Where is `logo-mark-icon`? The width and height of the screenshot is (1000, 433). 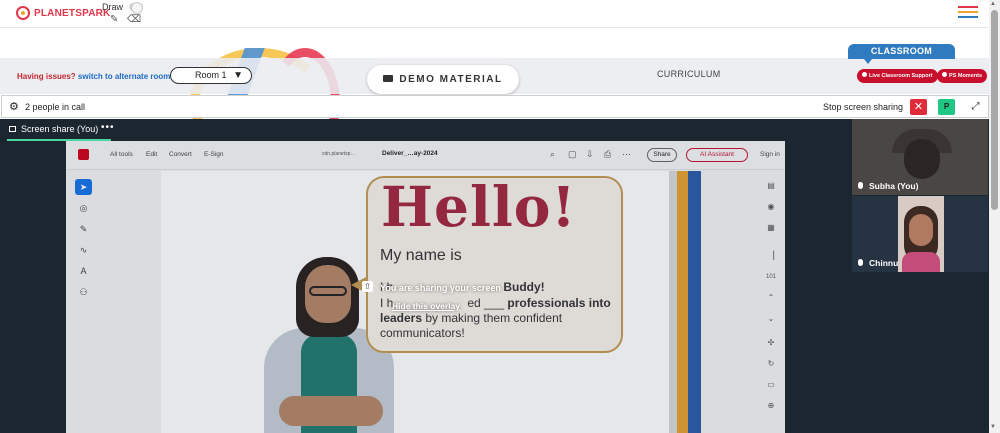 logo-mark-icon is located at coordinates (23, 13).